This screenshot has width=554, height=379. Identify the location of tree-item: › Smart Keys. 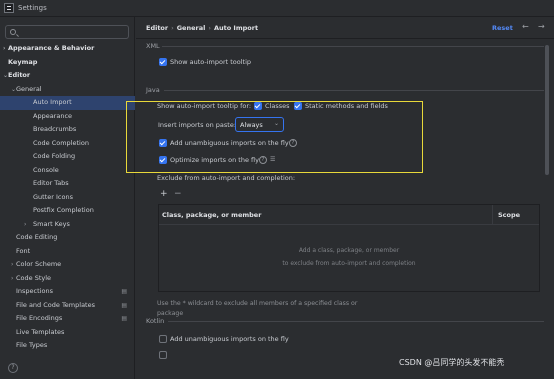
(67, 225).